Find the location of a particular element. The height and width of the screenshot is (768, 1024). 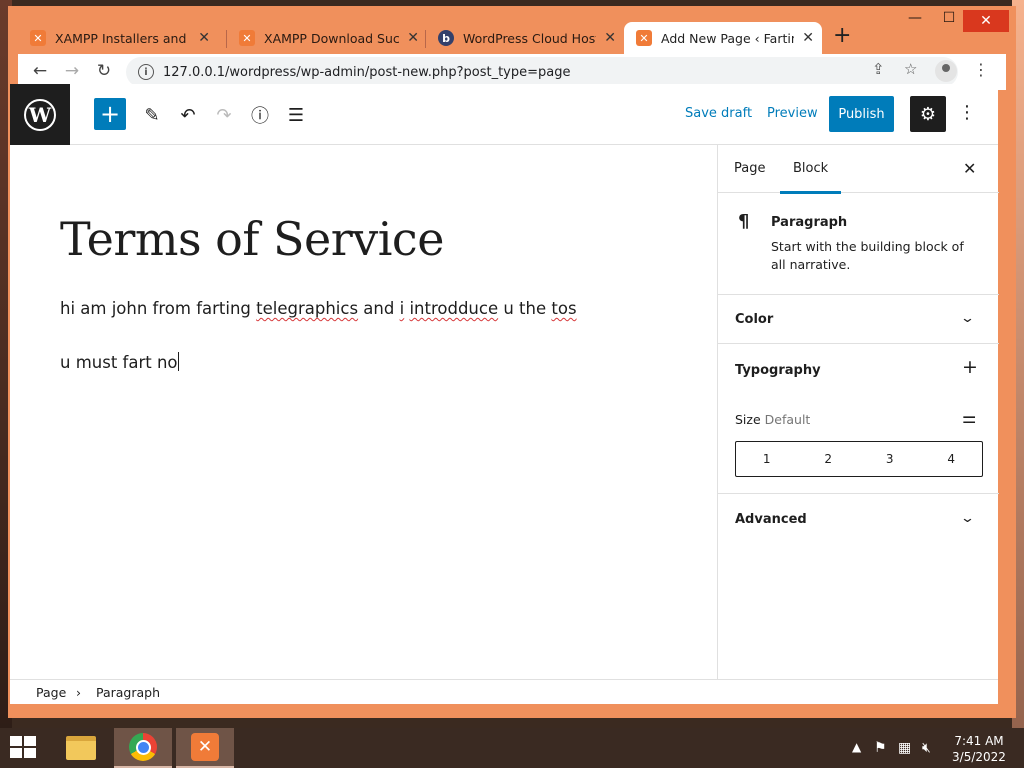

action-center-flag-icon: ⚑ is located at coordinates (880, 748).